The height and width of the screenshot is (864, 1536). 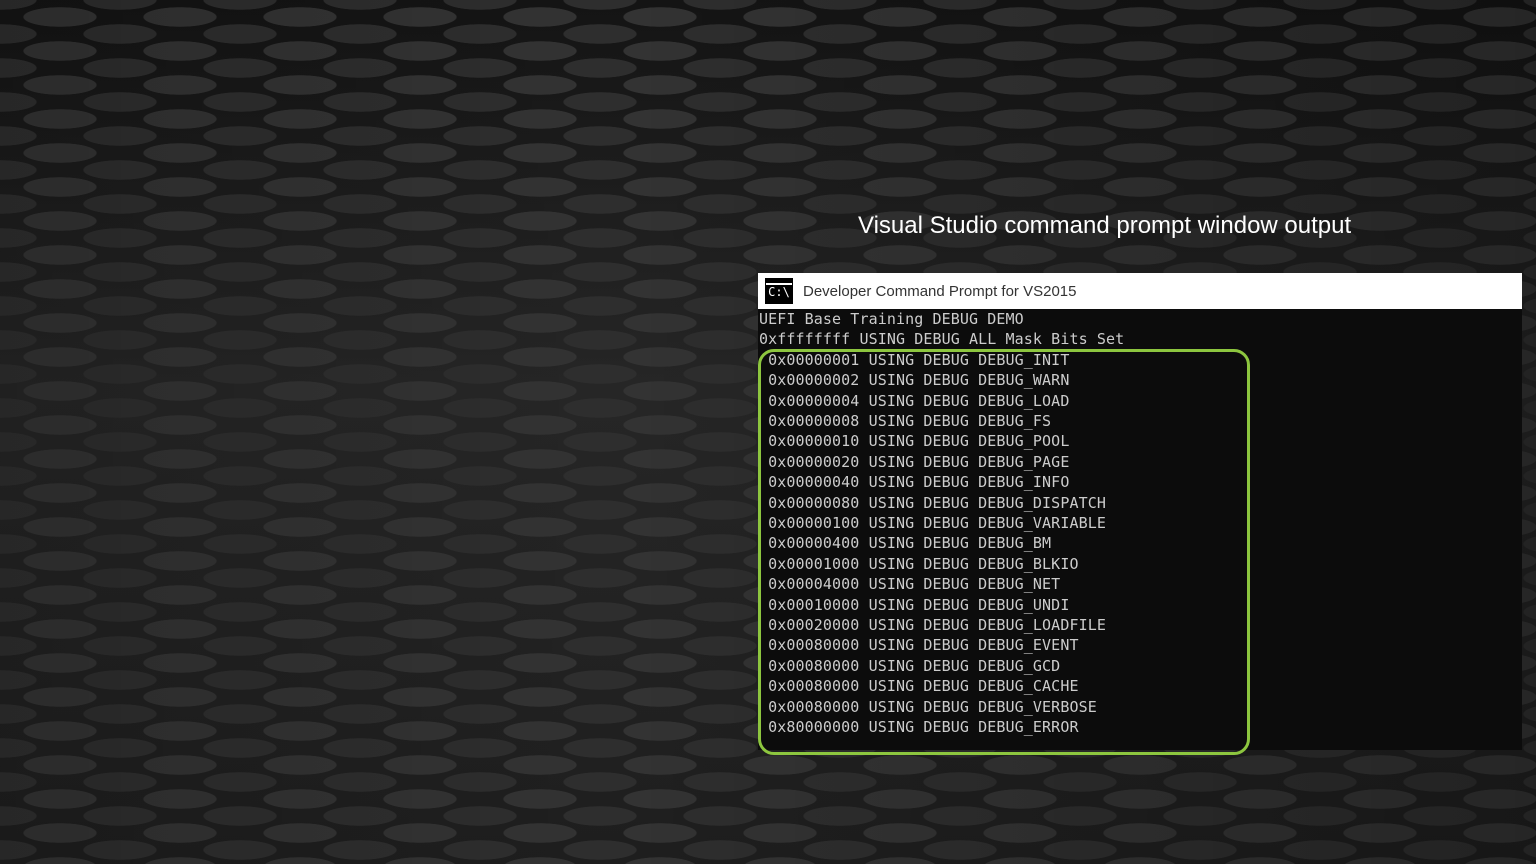 What do you see at coordinates (940, 291) in the screenshot?
I see `window-title: Developer Command Prompt for VS2015` at bounding box center [940, 291].